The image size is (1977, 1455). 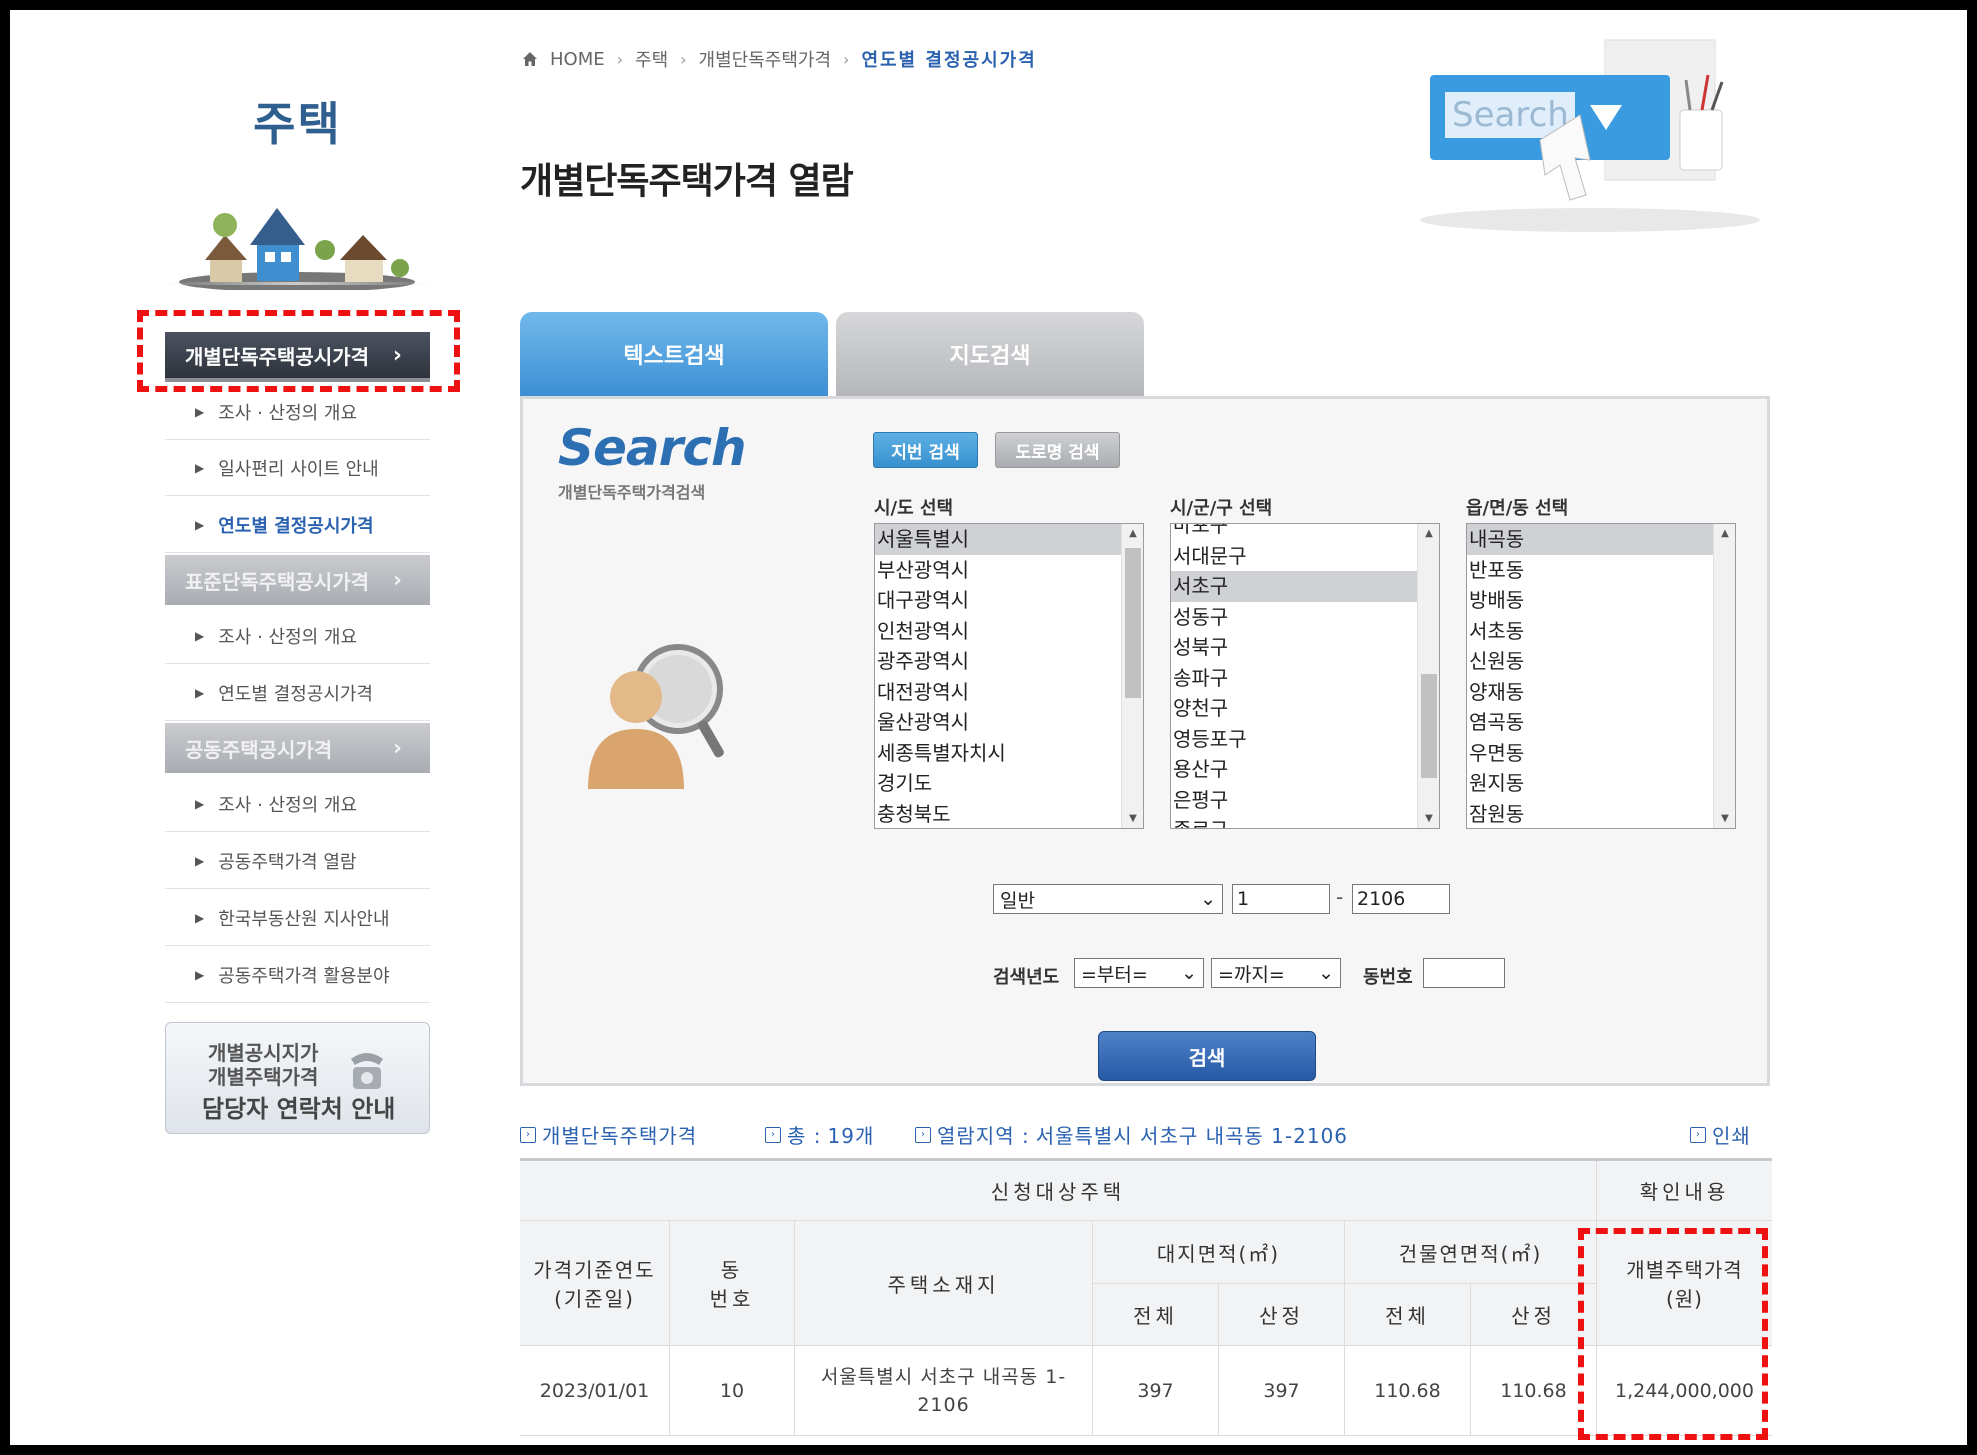 What do you see at coordinates (1305, 769) in the screenshot?
I see `list-option: 용산구` at bounding box center [1305, 769].